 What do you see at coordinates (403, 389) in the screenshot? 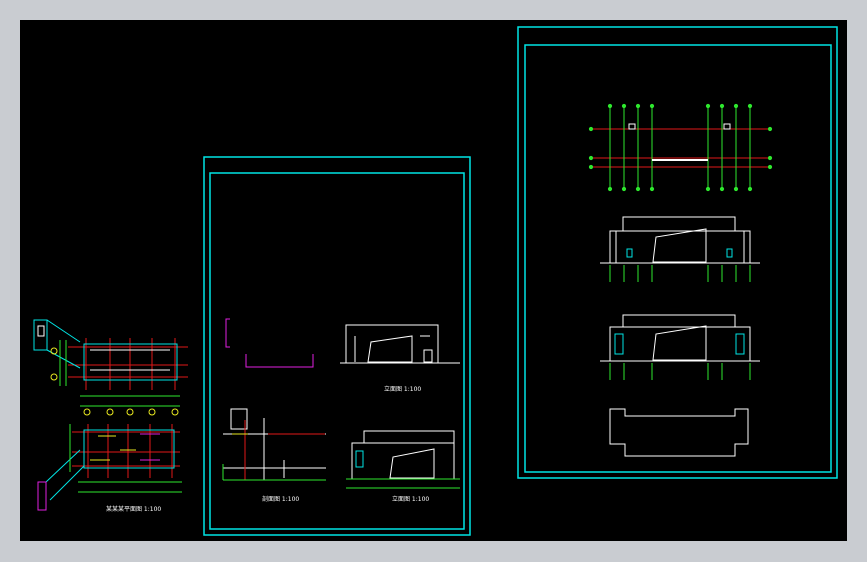
I see `middle-elevation-a-title: 立面图 1:100` at bounding box center [403, 389].